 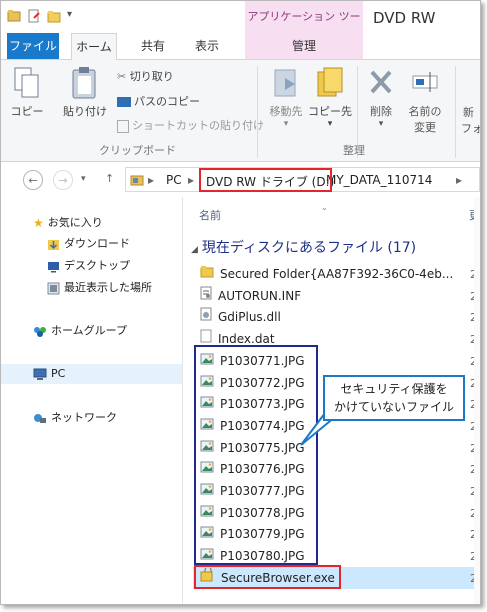 What do you see at coordinates (381, 82) in the screenshot?
I see `delete-x-icon` at bounding box center [381, 82].